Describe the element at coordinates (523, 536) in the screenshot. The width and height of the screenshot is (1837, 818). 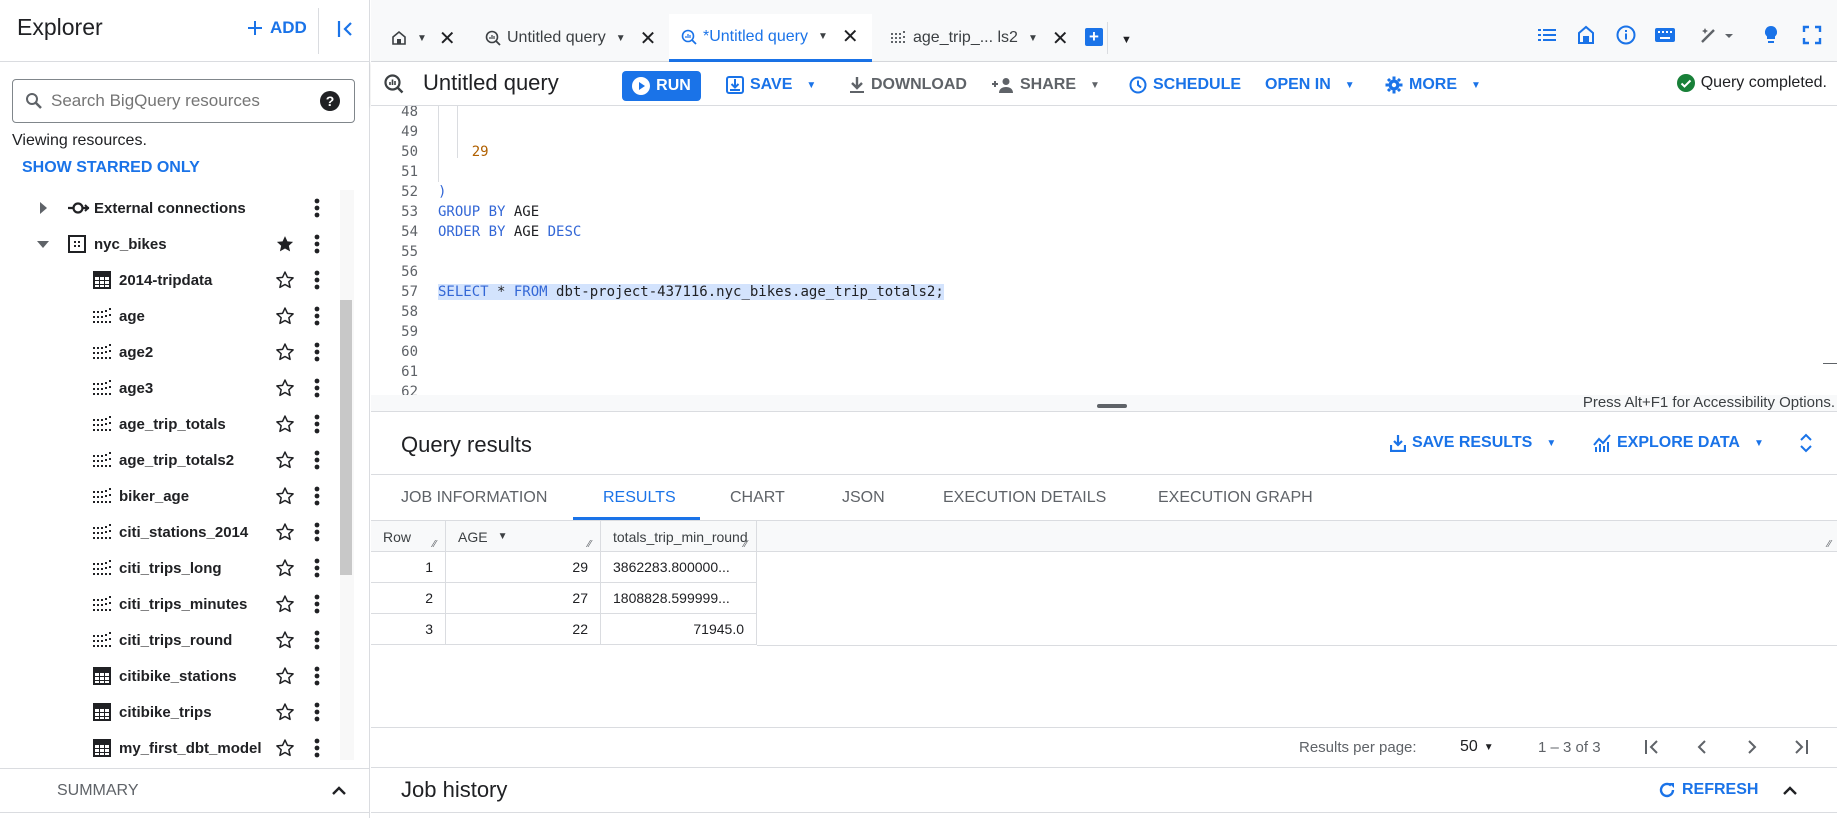
I see `column-header-age: AGE ▼` at that location.